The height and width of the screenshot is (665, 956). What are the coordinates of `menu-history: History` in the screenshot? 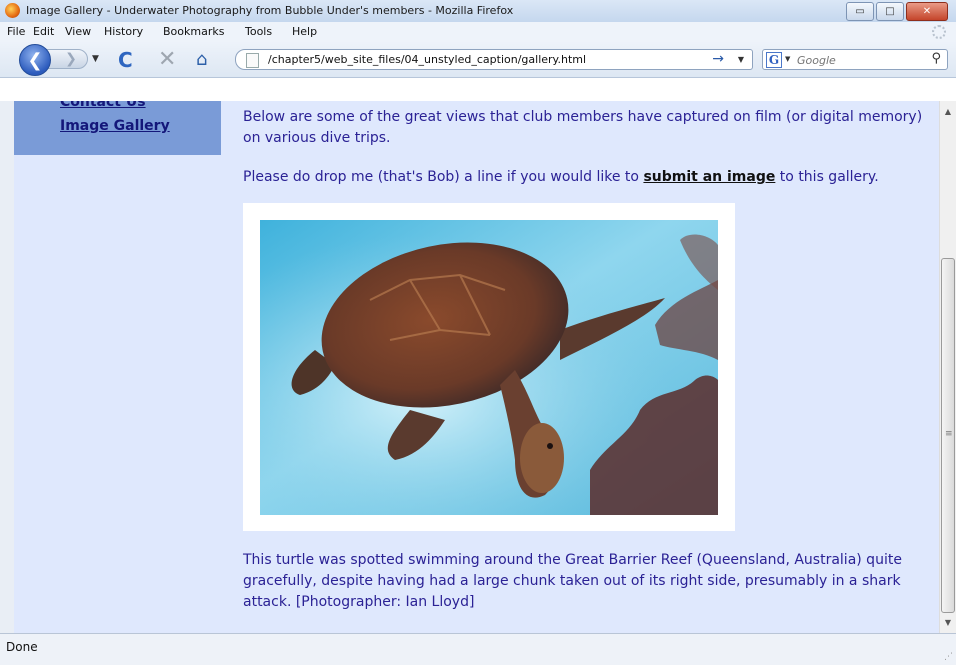 It's located at (123, 31).